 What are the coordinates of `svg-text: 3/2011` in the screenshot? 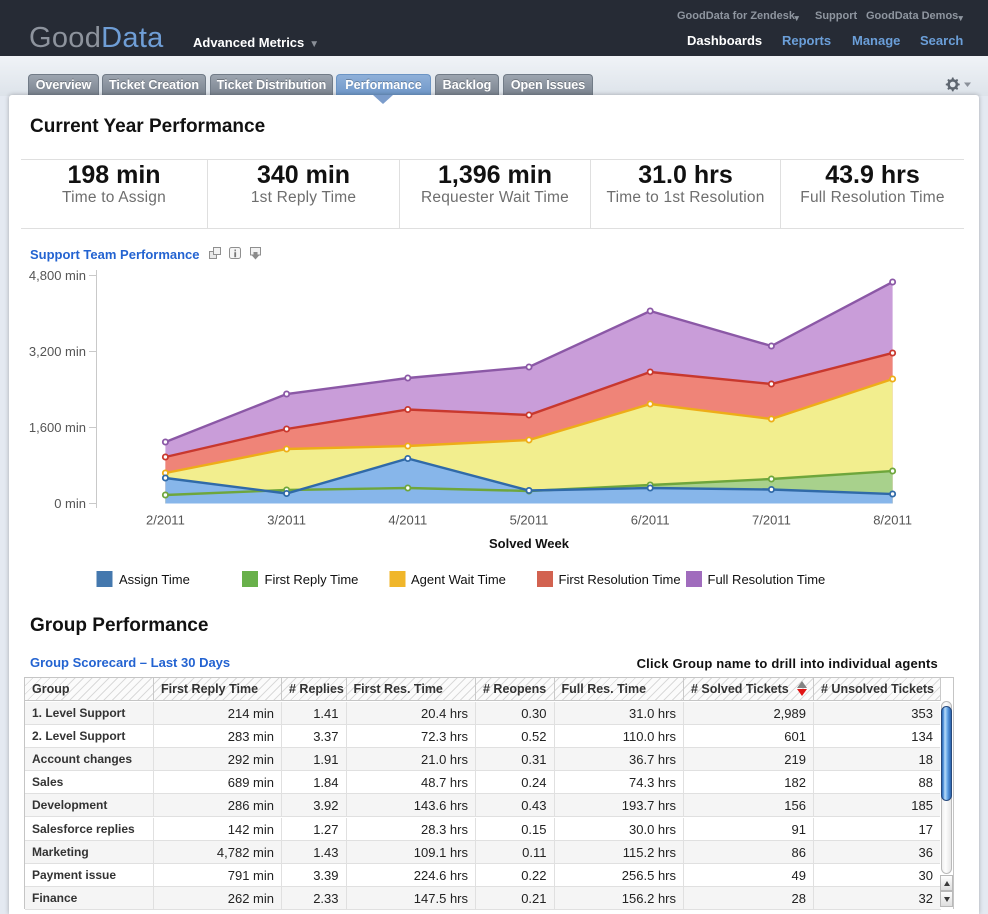 It's located at (286, 520).